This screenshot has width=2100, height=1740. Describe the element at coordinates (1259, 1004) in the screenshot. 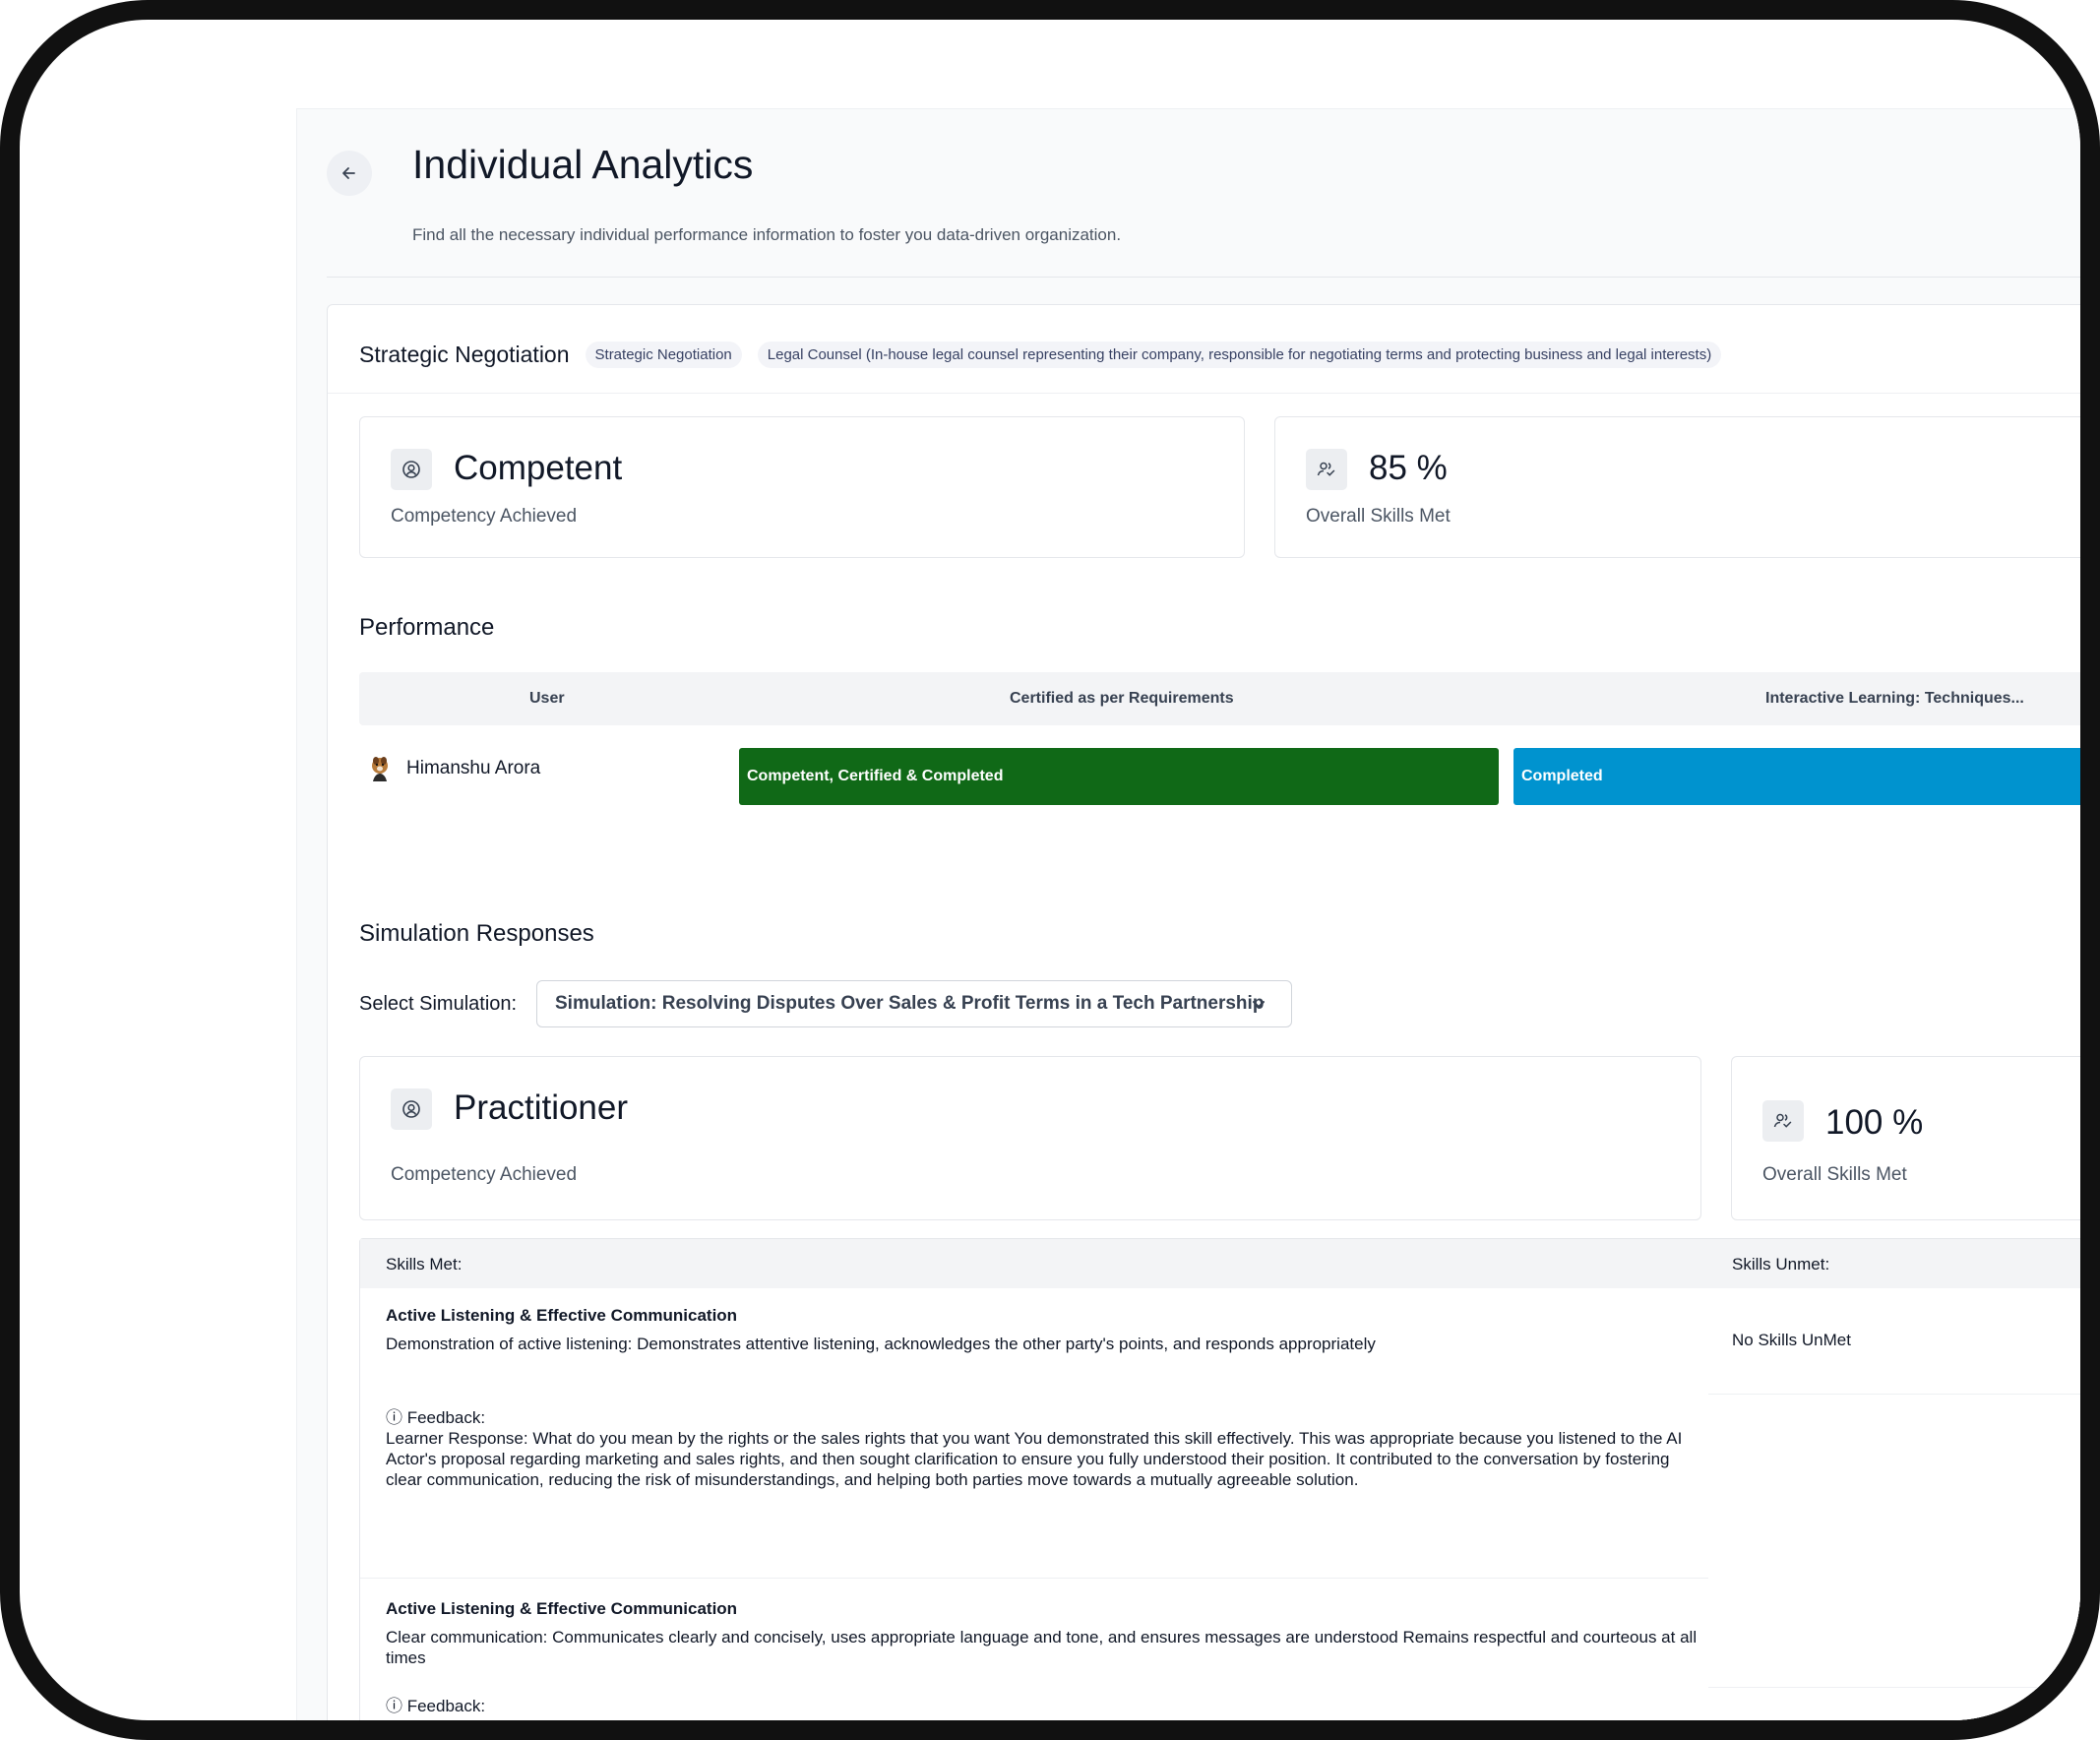

I see `chevron-down-icon` at that location.